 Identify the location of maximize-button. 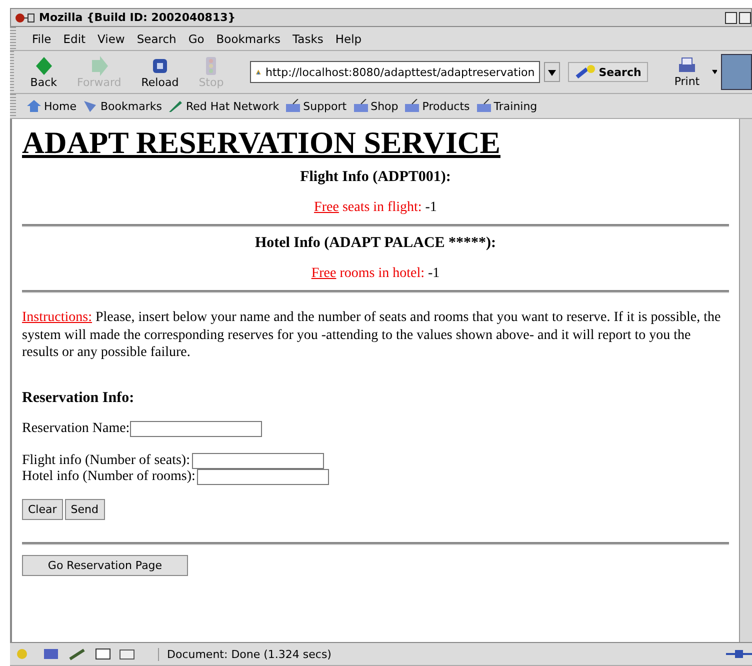
(745, 18).